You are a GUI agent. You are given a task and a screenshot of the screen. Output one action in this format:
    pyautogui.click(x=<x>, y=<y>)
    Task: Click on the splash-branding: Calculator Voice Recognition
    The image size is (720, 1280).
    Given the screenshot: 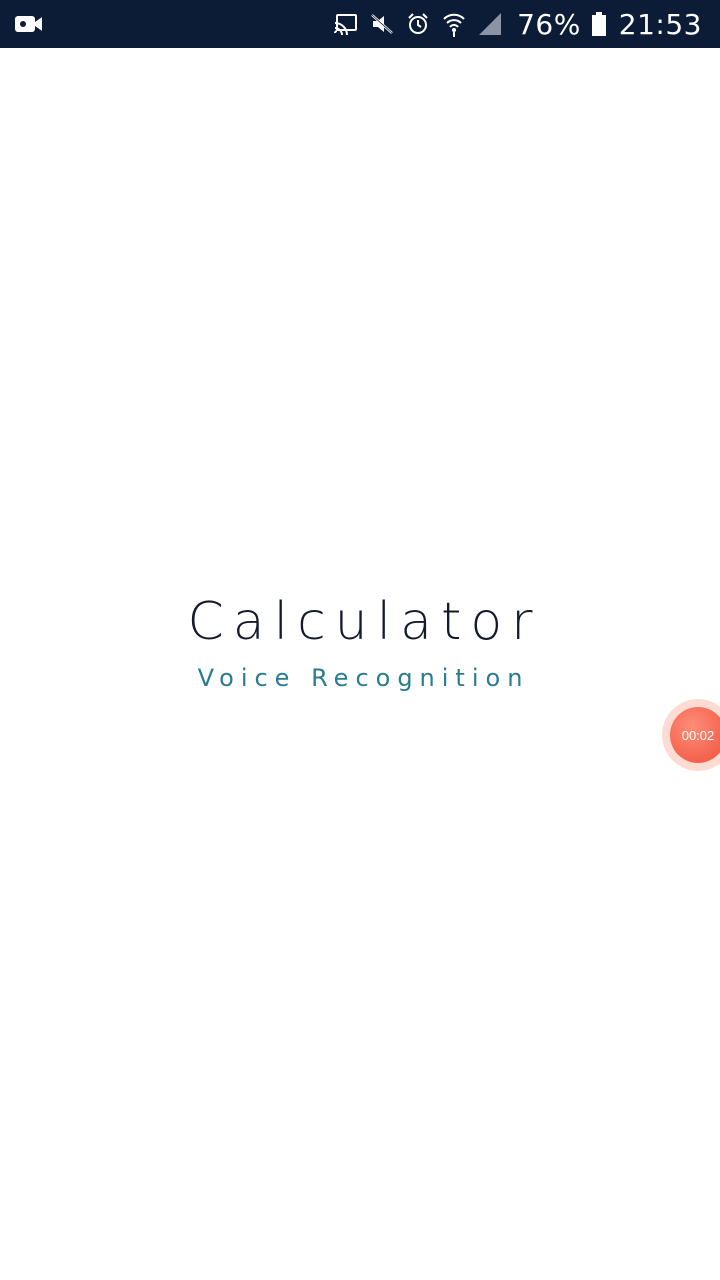 What is the action you would take?
    pyautogui.click(x=360, y=642)
    